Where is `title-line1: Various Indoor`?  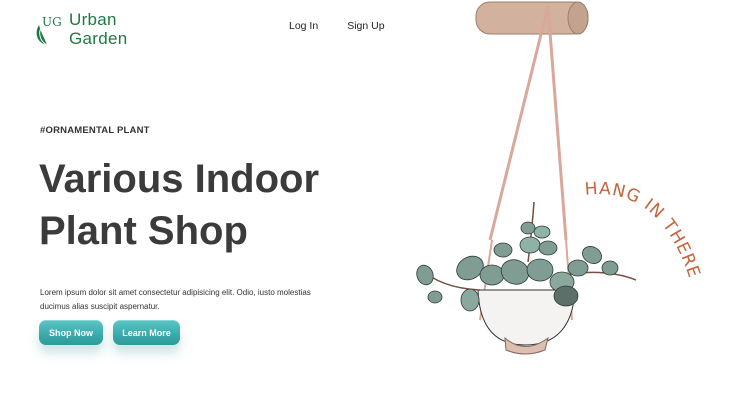
title-line1: Various Indoor is located at coordinates (179, 179).